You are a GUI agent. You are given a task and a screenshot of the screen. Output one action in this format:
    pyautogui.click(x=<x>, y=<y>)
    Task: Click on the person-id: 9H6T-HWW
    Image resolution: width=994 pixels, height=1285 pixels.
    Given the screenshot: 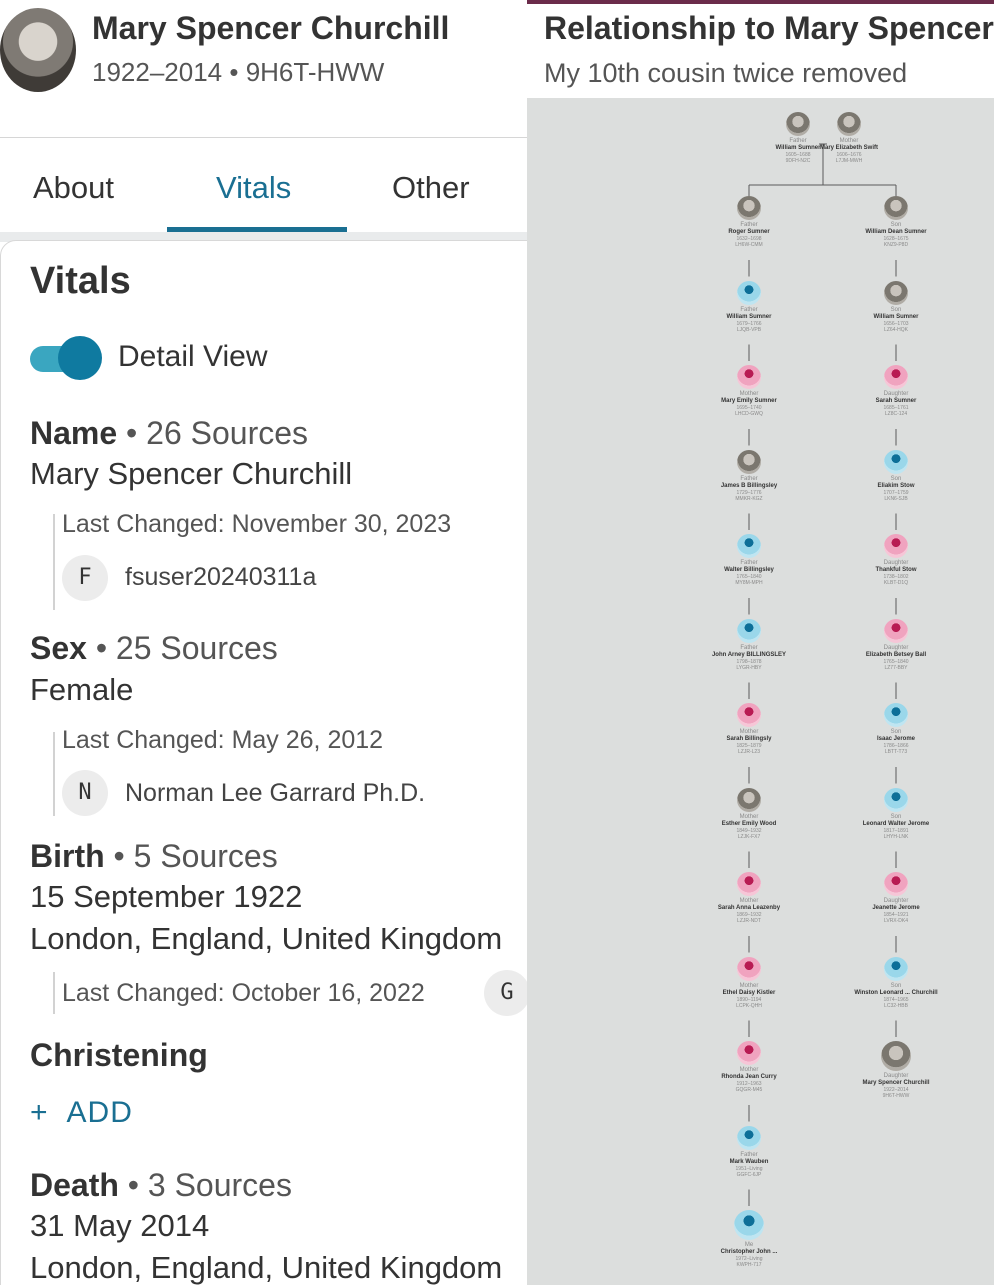 What is the action you would take?
    pyautogui.click(x=896, y=1096)
    